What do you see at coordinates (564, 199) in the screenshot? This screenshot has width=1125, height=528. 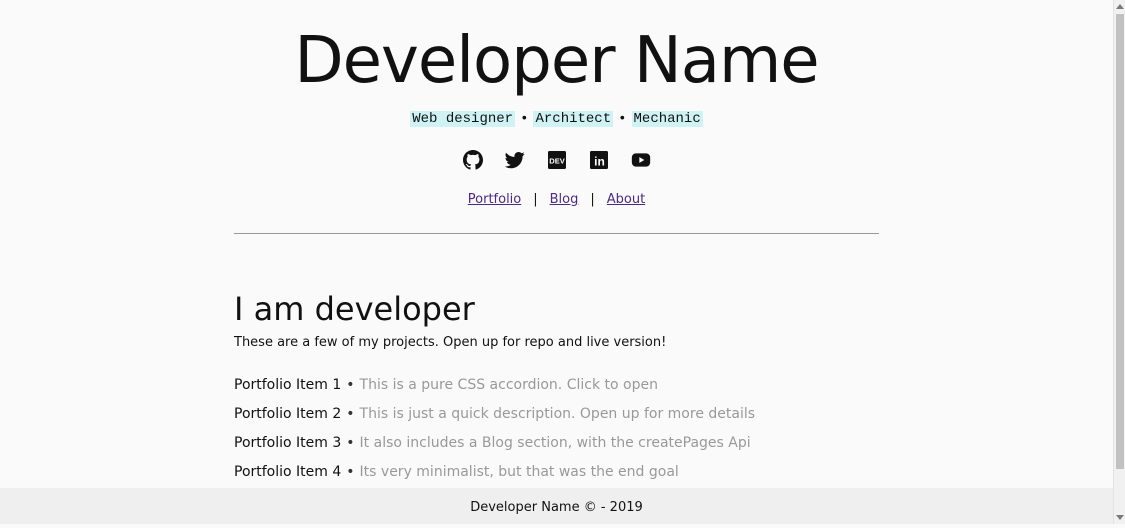 I see `nav-link-blog: Blog` at bounding box center [564, 199].